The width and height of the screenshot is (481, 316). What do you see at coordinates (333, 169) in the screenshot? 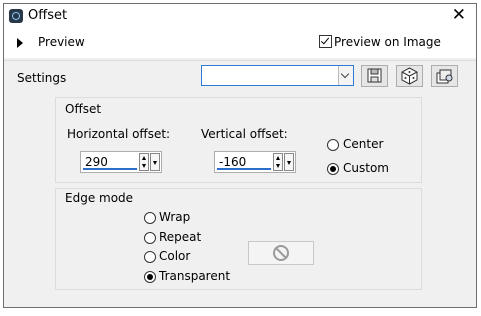
I see `custom-radio` at bounding box center [333, 169].